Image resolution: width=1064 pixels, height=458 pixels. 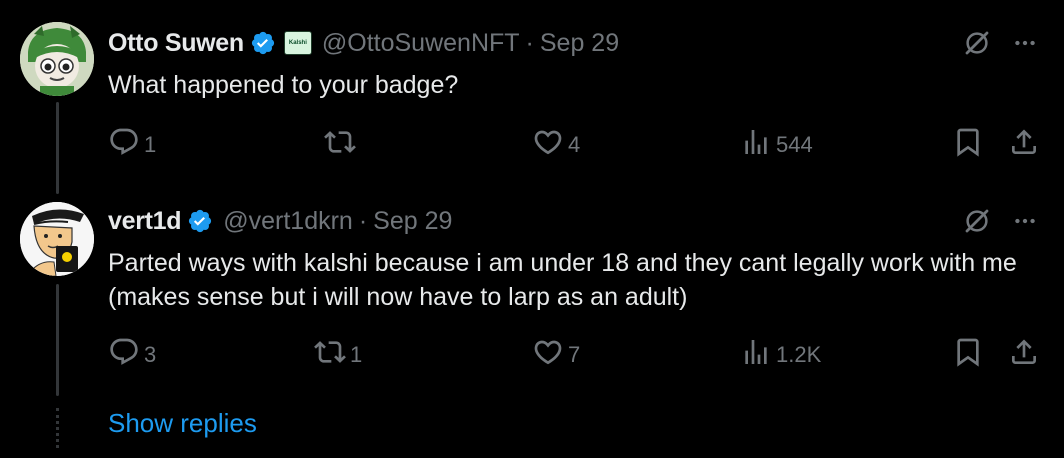 I want to click on tweet-actions: 1 4 544, so click(x=578, y=145).